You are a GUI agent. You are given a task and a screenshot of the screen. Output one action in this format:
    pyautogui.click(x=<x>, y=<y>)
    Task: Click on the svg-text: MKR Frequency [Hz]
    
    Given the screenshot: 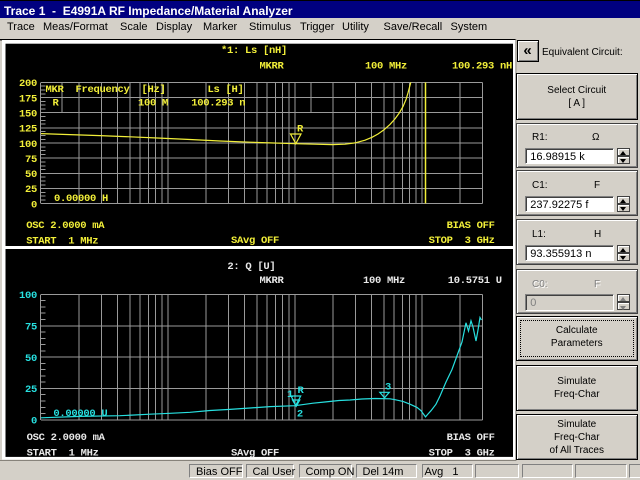 What is the action you would take?
    pyautogui.click(x=106, y=90)
    